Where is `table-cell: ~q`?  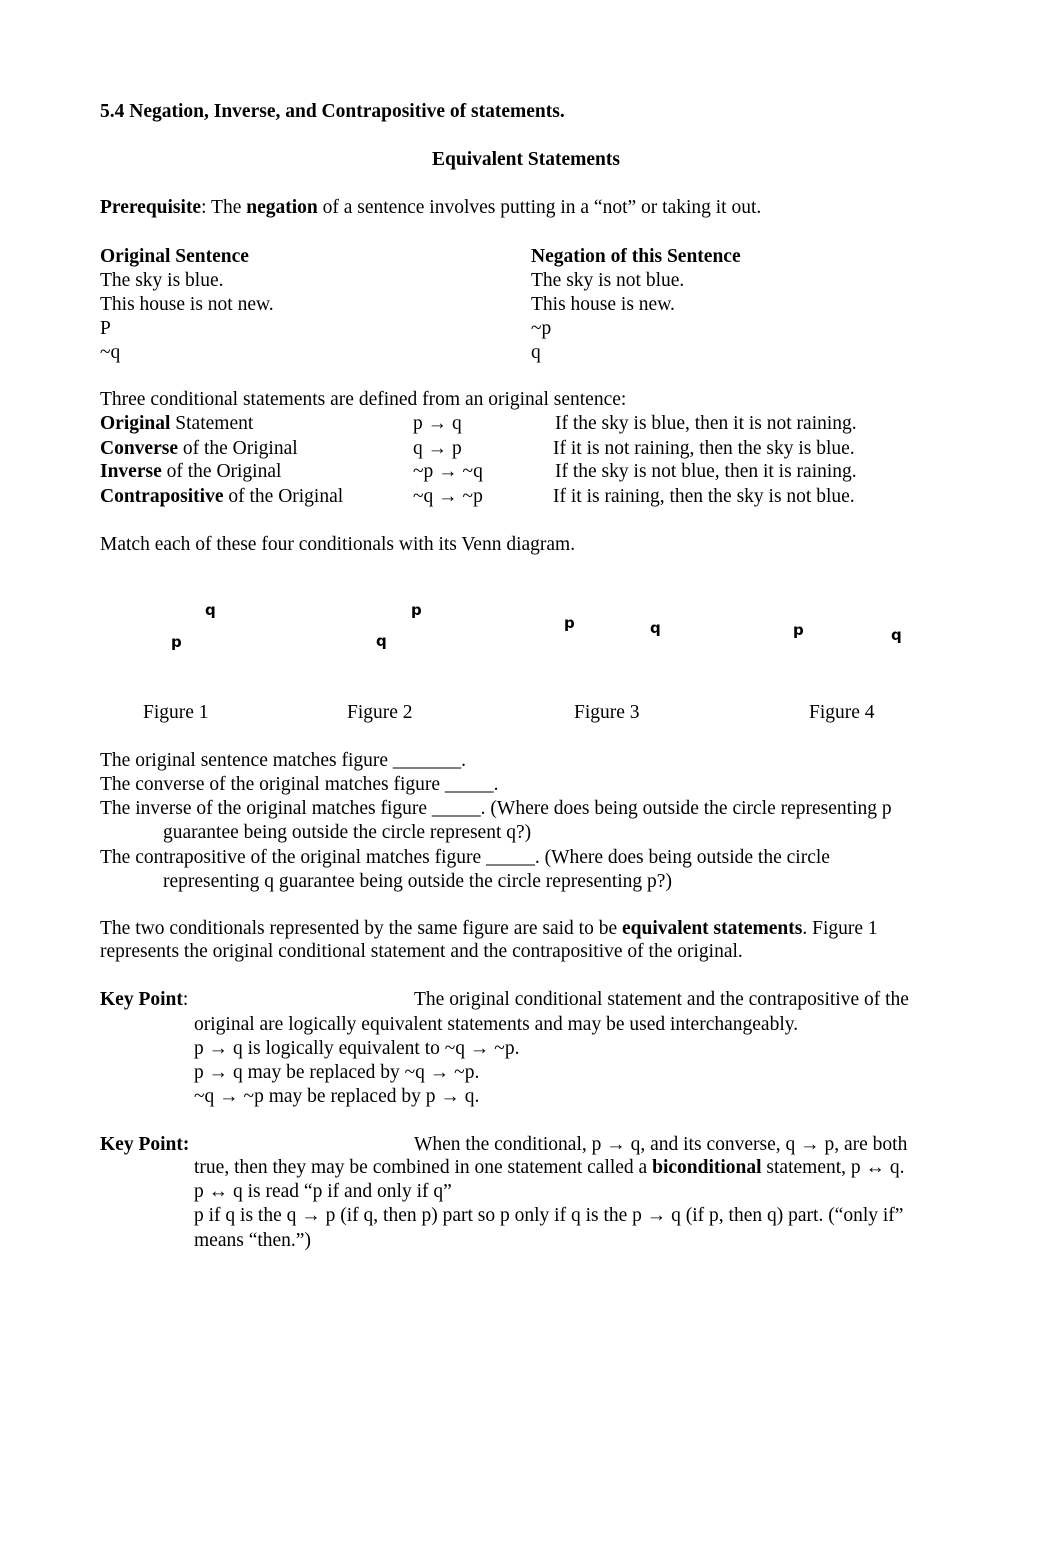 table-cell: ~q is located at coordinates (110, 352).